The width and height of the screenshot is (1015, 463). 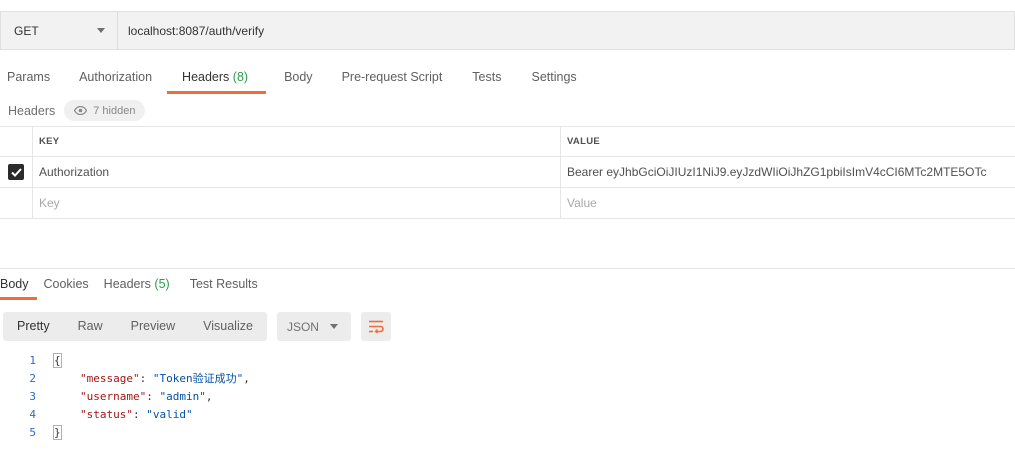 I want to click on json-value: "admin", so click(x=182, y=396).